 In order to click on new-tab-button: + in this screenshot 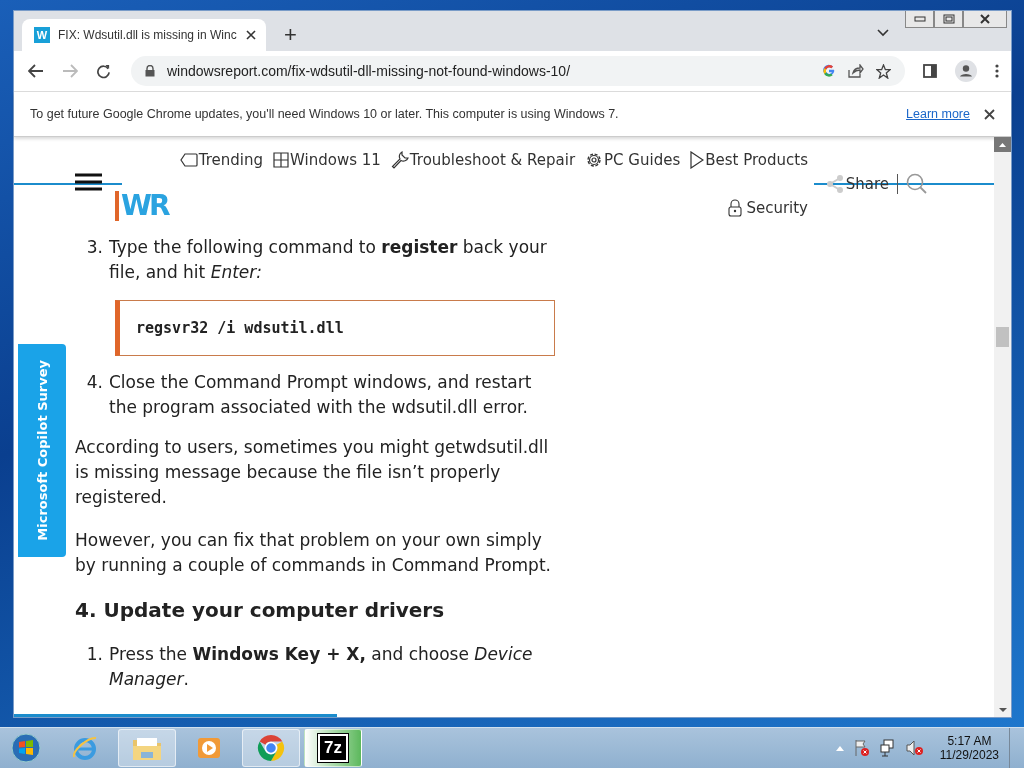, I will do `click(290, 35)`.